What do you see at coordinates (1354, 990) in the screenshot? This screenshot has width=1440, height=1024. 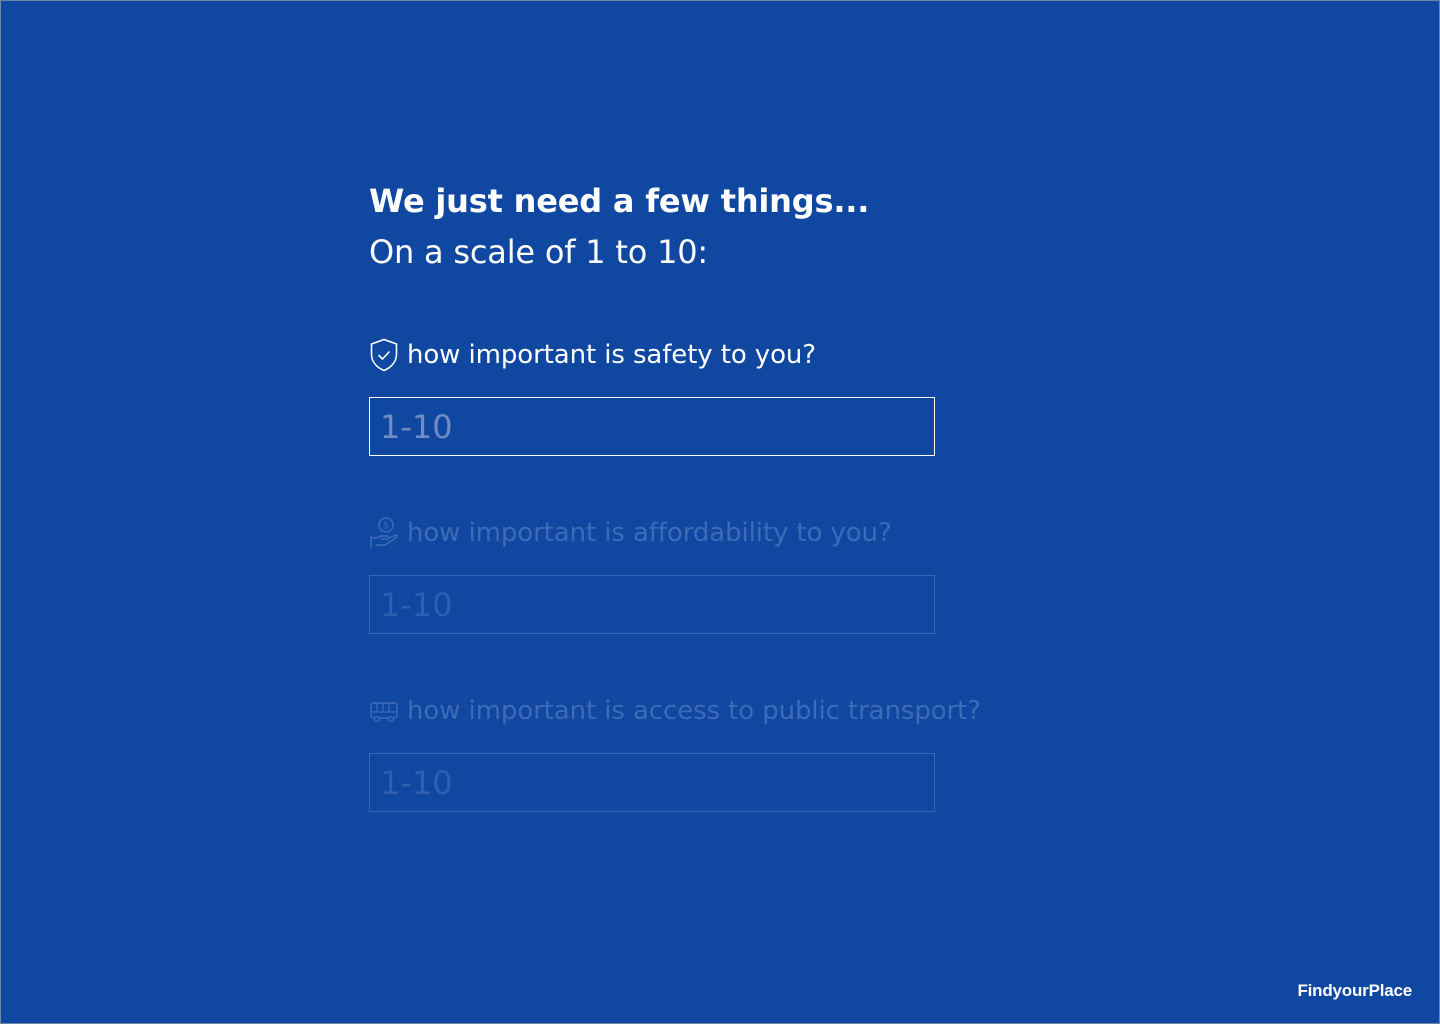 I see `brand-logo: FindyourPlace` at bounding box center [1354, 990].